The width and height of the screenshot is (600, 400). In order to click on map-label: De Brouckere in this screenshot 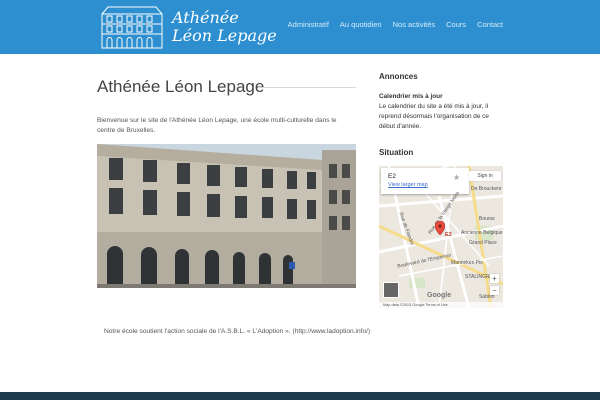, I will do `click(486, 189)`.